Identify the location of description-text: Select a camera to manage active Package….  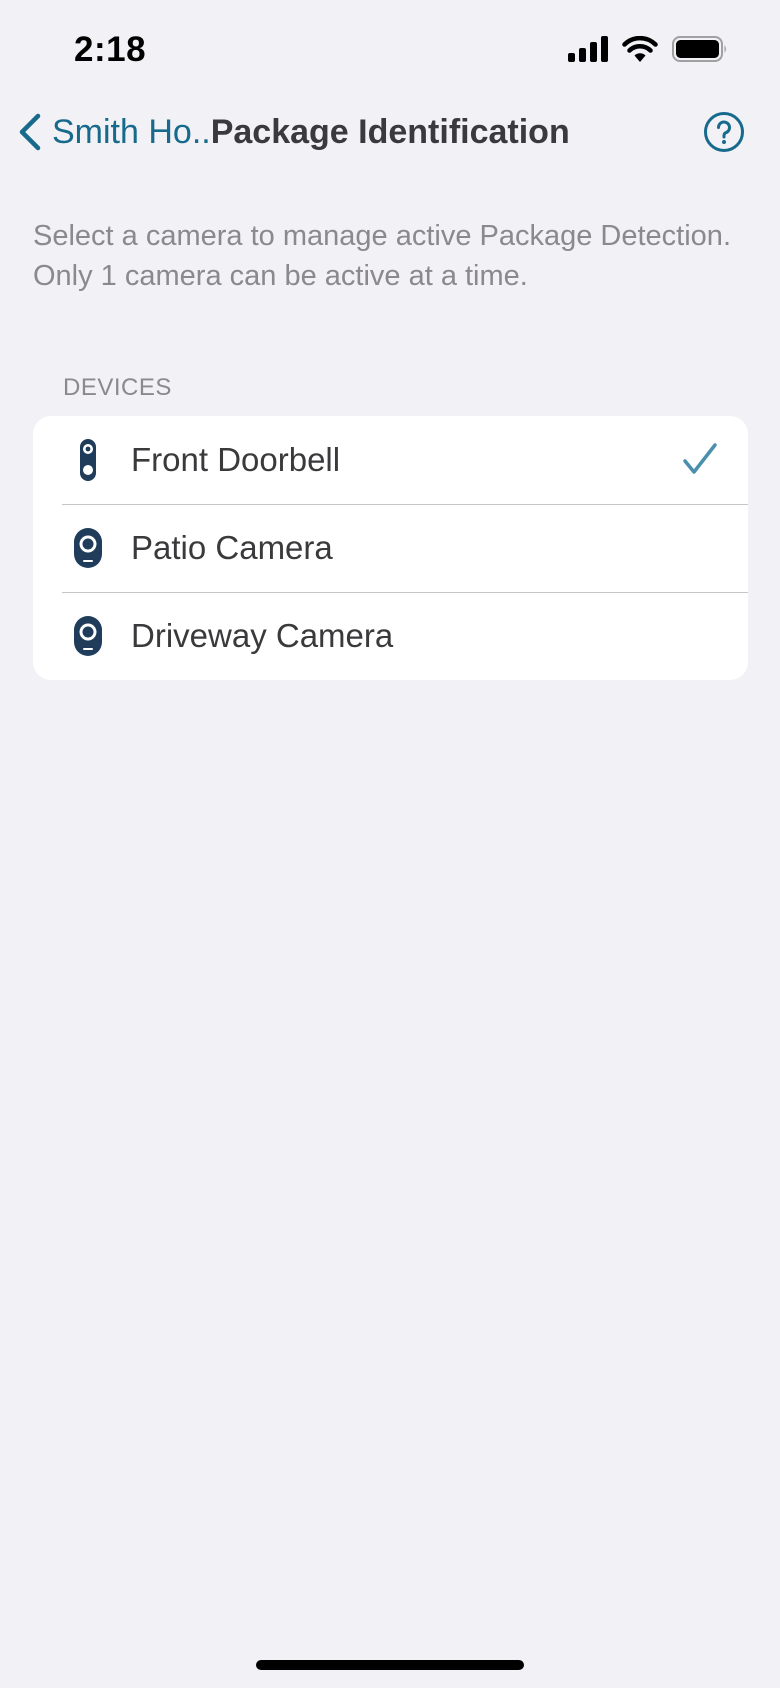
(382, 256).